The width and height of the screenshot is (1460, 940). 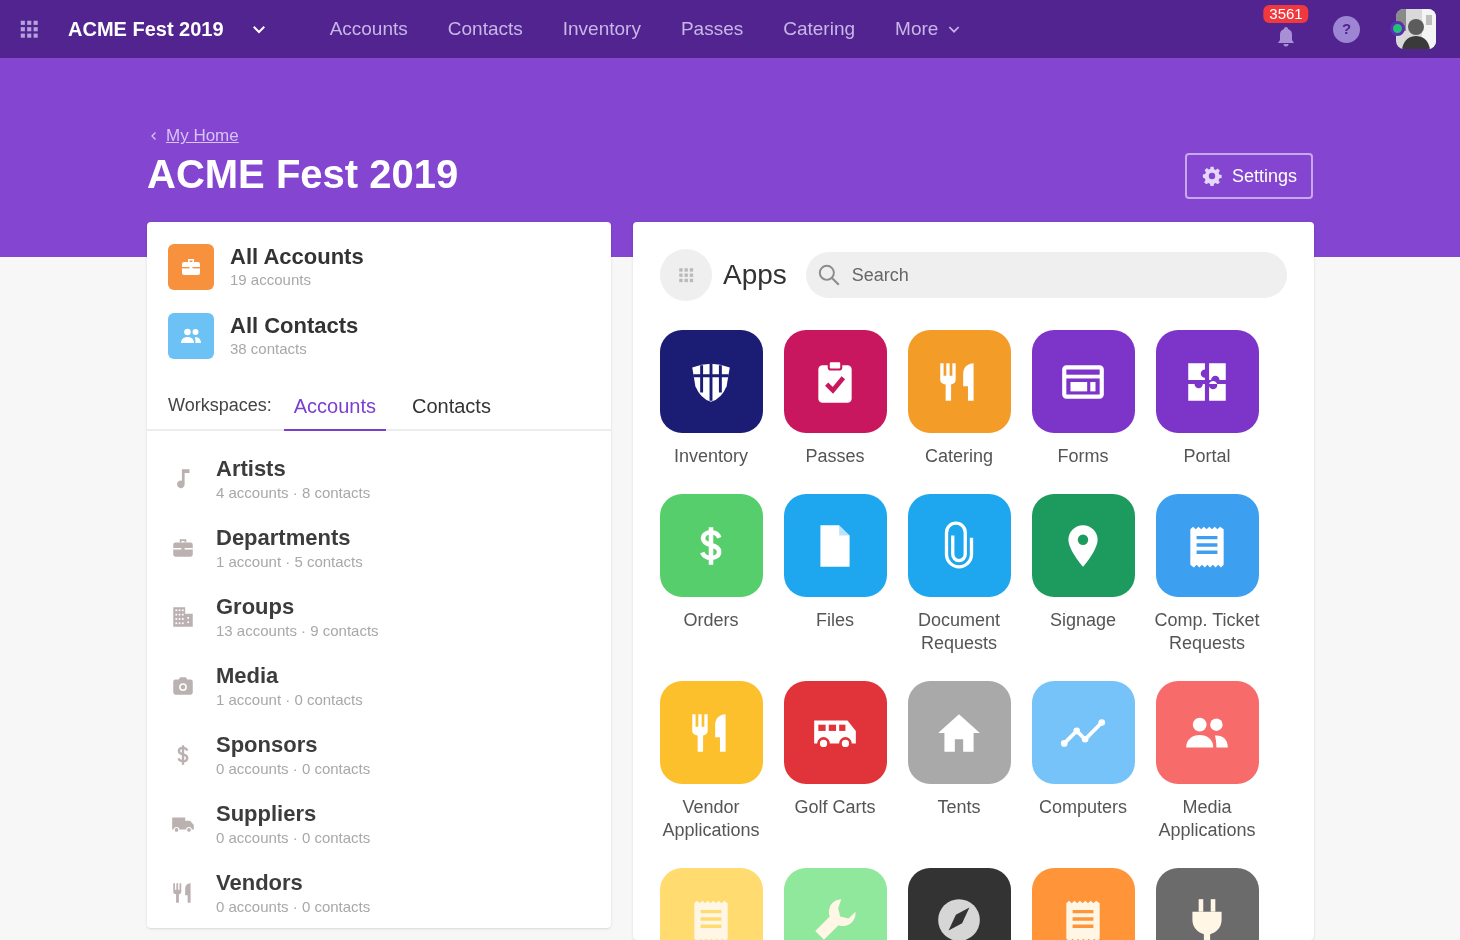 I want to click on app-label: Tents, so click(x=959, y=807).